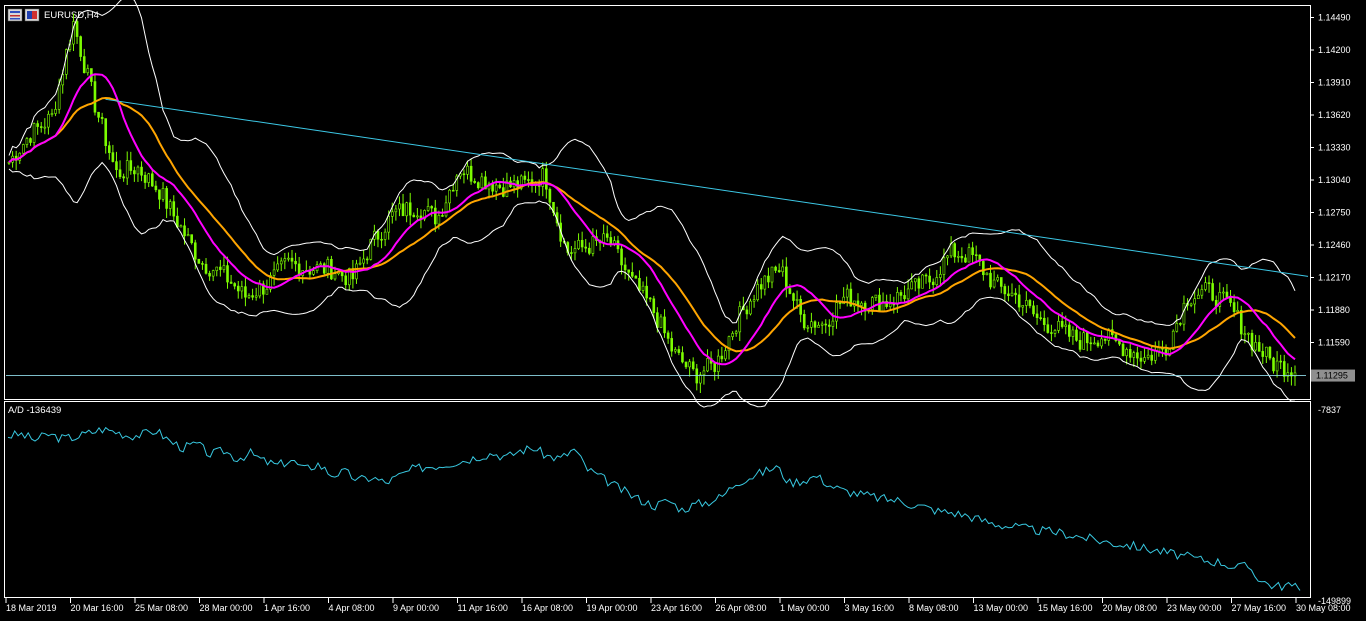 The width and height of the screenshot is (1366, 621). What do you see at coordinates (934, 608) in the screenshot?
I see `time-tick-label: 8 May 08:00` at bounding box center [934, 608].